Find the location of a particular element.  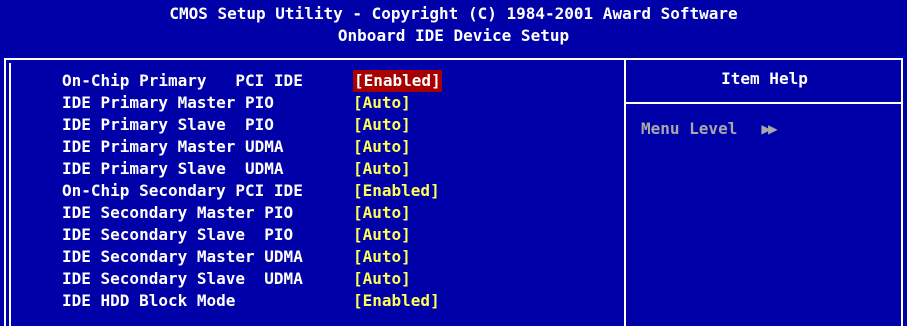

setting-label: On-Chip Secondary PCI IDE is located at coordinates (182, 190).